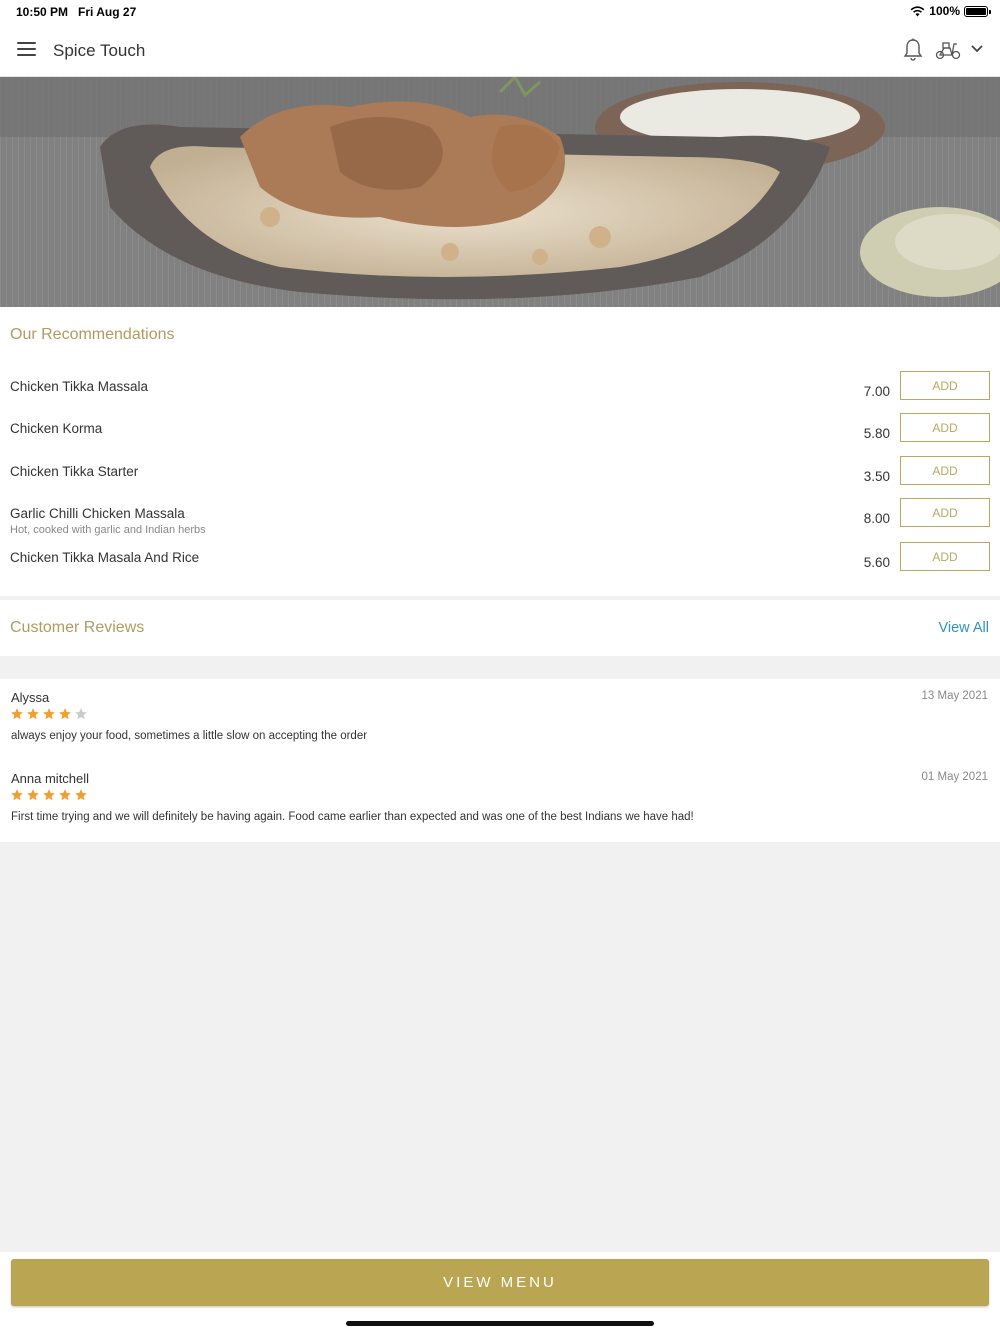 This screenshot has height=1334, width=1000. Describe the element at coordinates (500, 566) in the screenshot. I see `menu-item-row: Chicken Tikka Masala And Rice 5.60 ADD` at that location.